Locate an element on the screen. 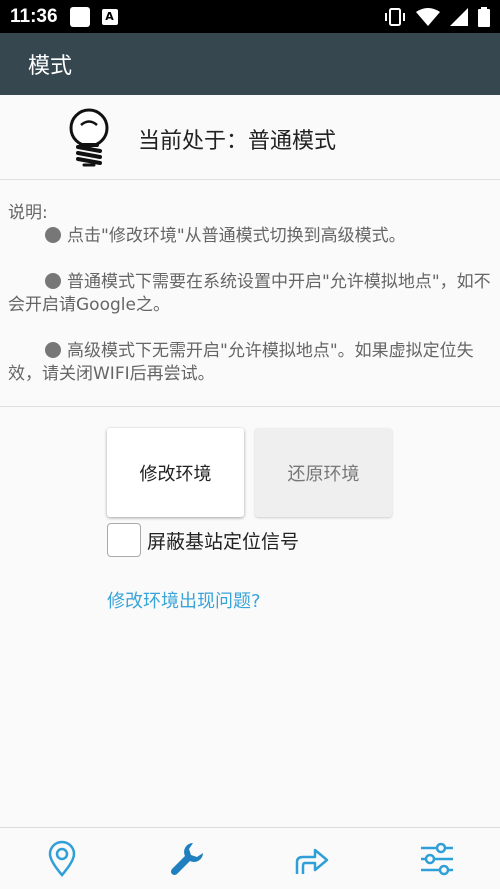 The image size is (500, 889). sliders-icon is located at coordinates (437, 859).